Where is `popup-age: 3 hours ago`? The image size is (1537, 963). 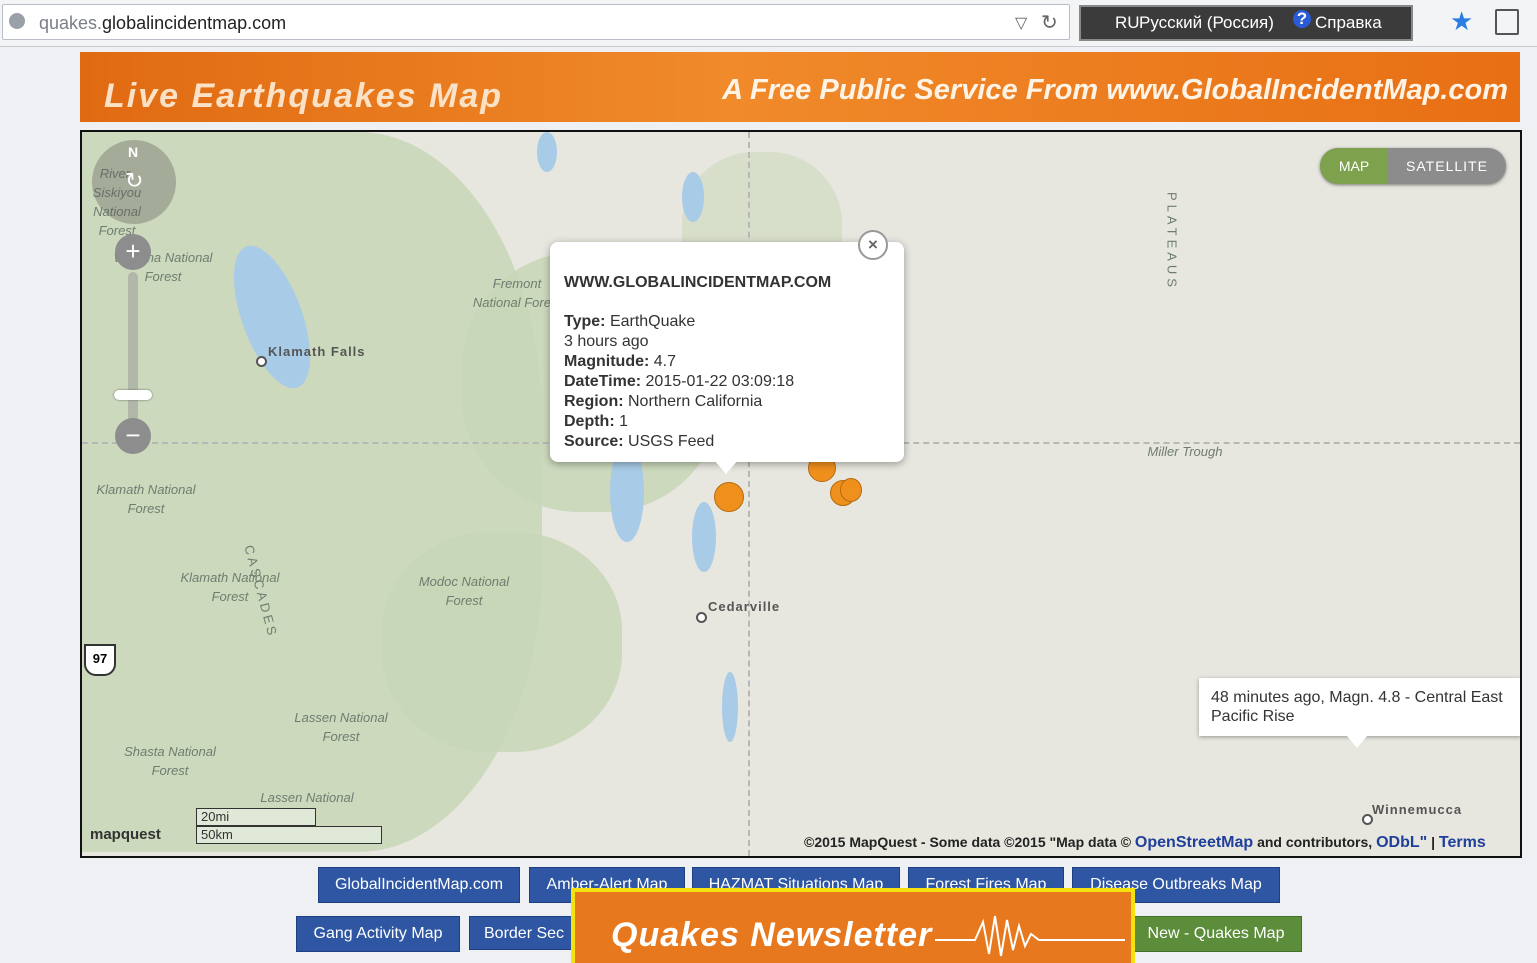 popup-age: 3 hours ago is located at coordinates (606, 341).